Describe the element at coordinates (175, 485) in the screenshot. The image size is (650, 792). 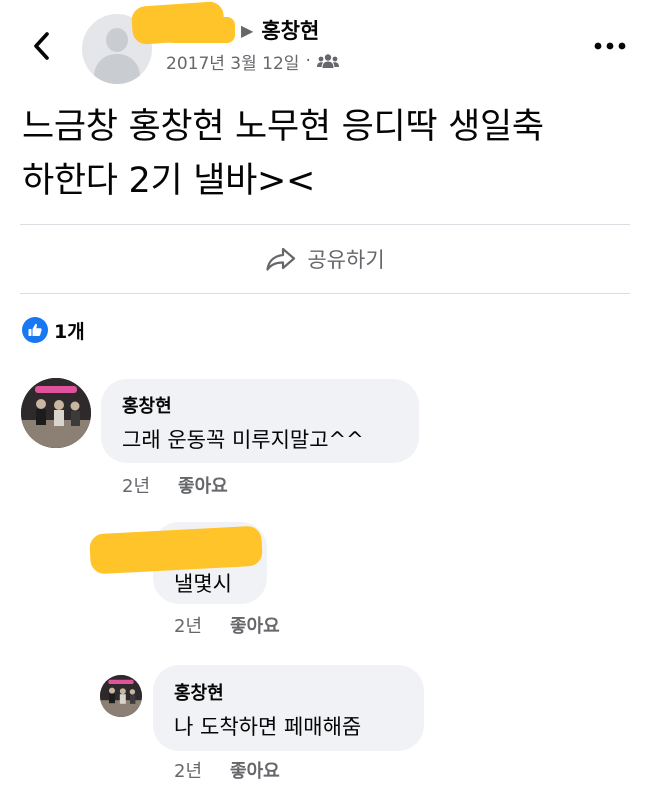
I see `comment-actions: 2년 좋아요` at that location.